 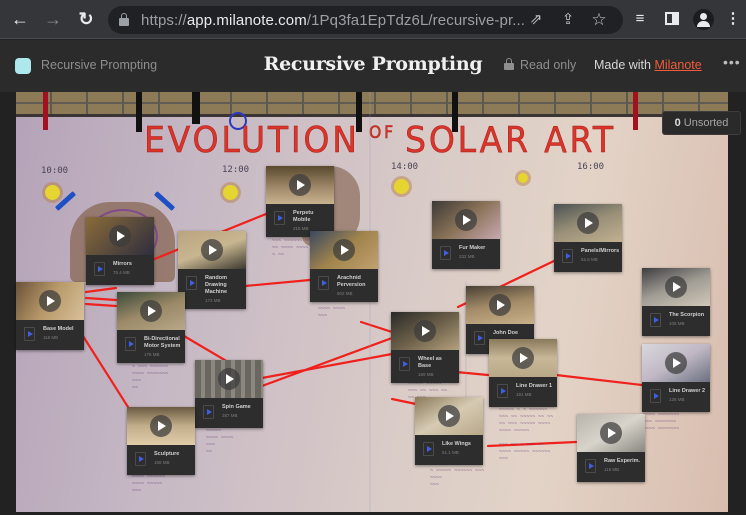 I want to click on video-card: Perpetu Mobile 215 MB, so click(x=300, y=201).